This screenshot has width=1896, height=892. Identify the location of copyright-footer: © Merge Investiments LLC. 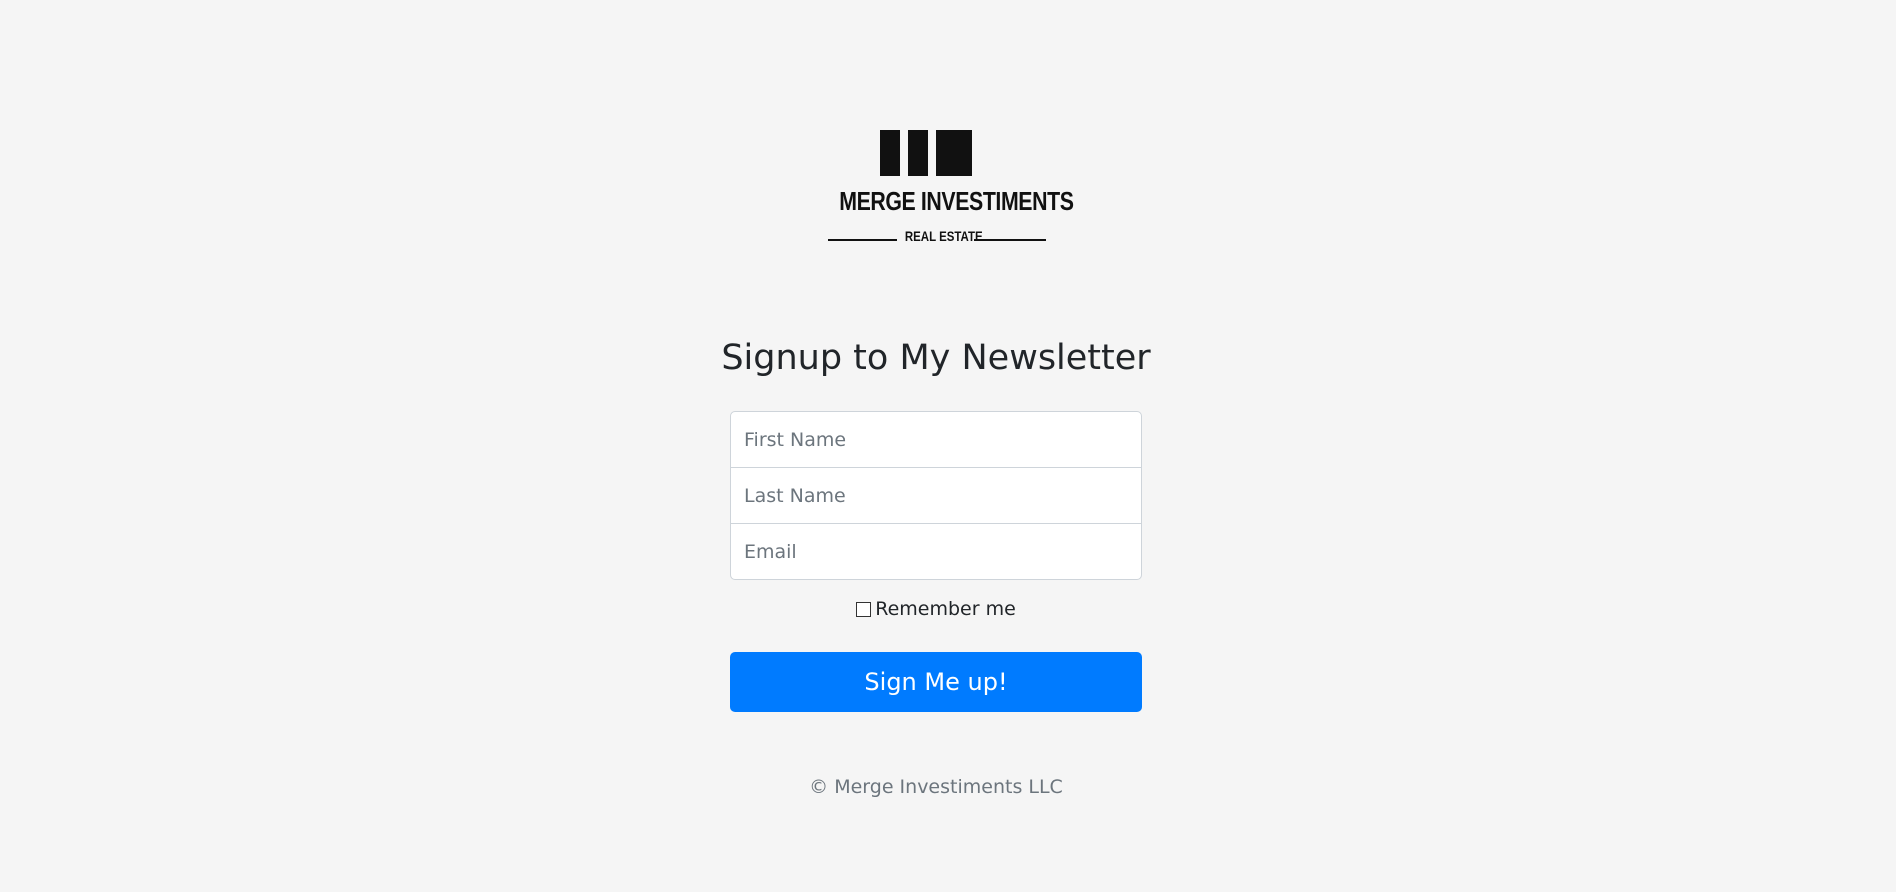
(936, 787).